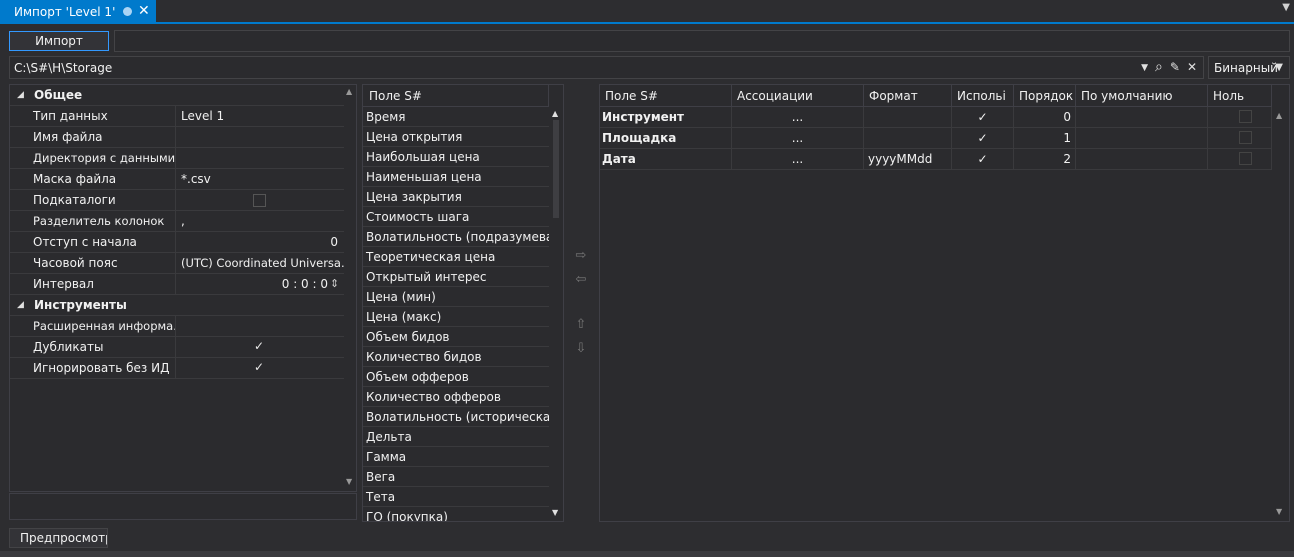 The image size is (1294, 557). I want to click on prop-value: 0, so click(260, 242).